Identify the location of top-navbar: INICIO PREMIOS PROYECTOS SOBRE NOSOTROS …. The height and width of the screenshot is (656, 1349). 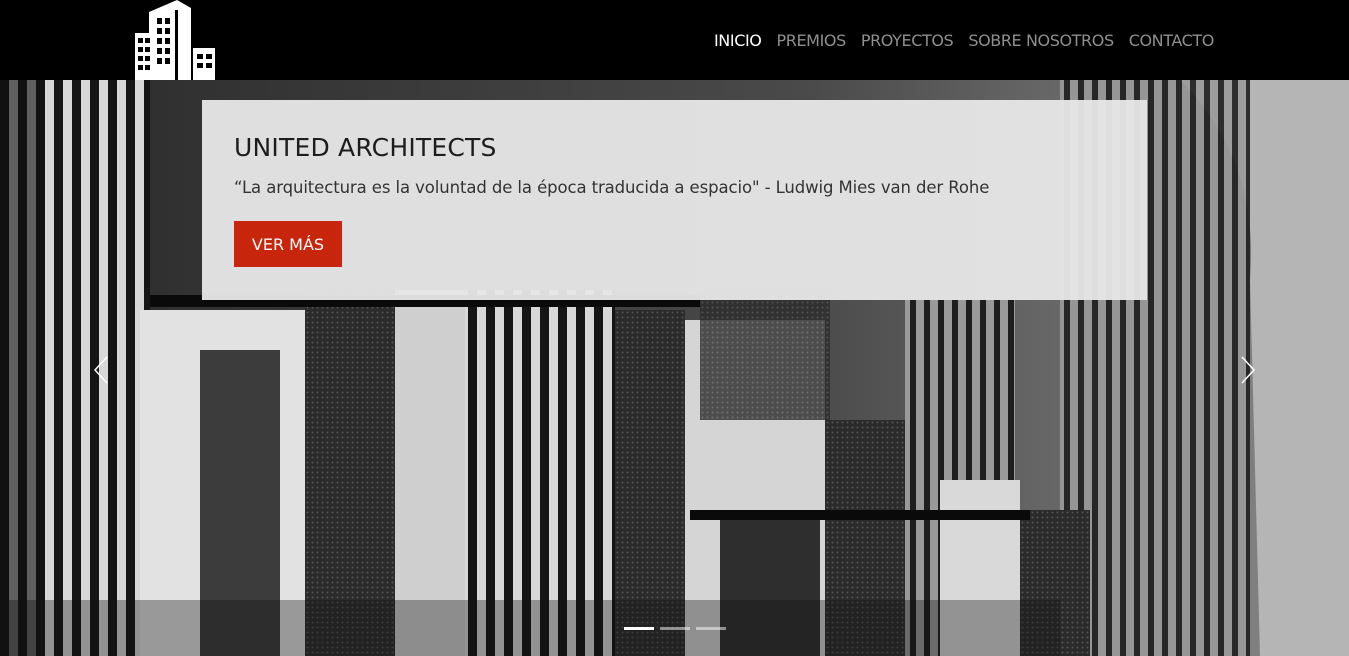
(674, 40).